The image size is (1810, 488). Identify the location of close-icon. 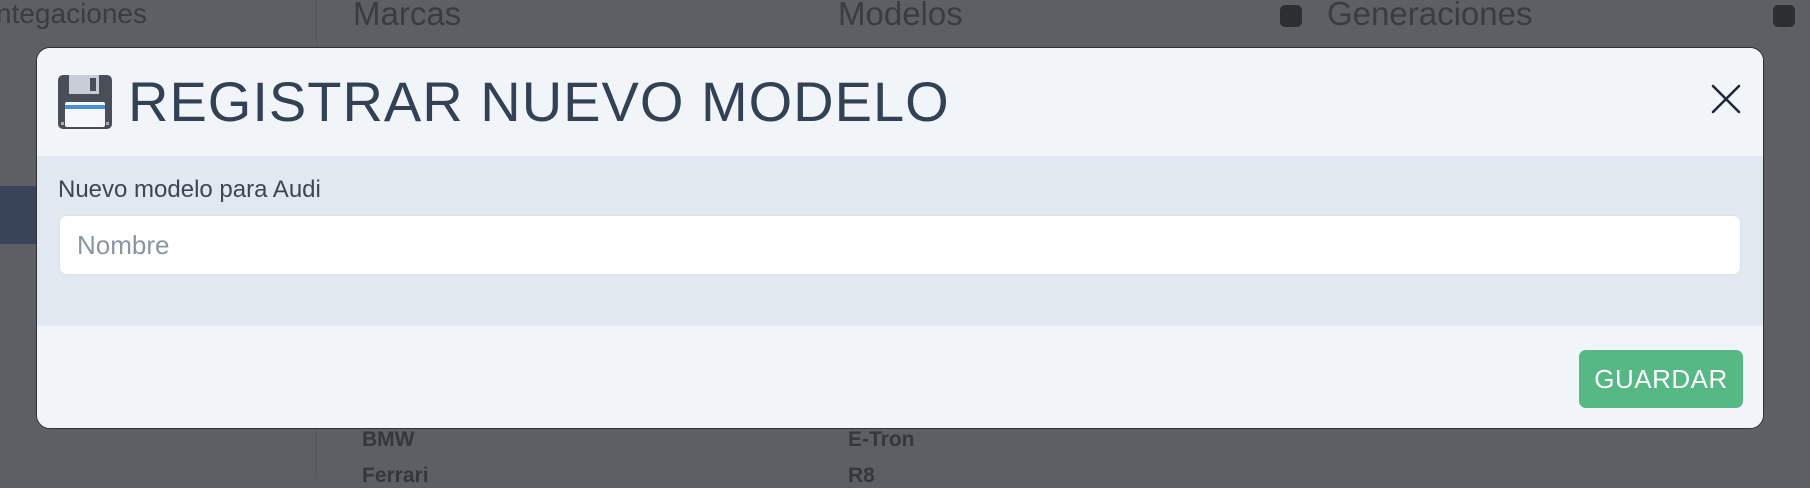
(1726, 99).